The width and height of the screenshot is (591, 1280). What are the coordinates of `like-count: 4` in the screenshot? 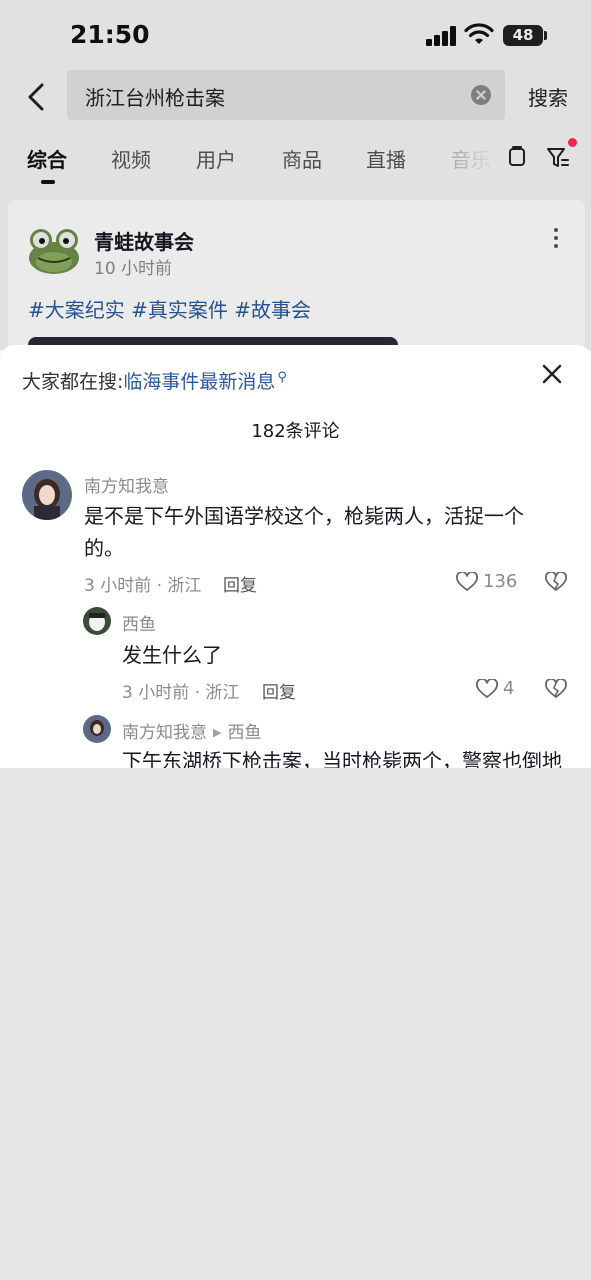 It's located at (509, 688).